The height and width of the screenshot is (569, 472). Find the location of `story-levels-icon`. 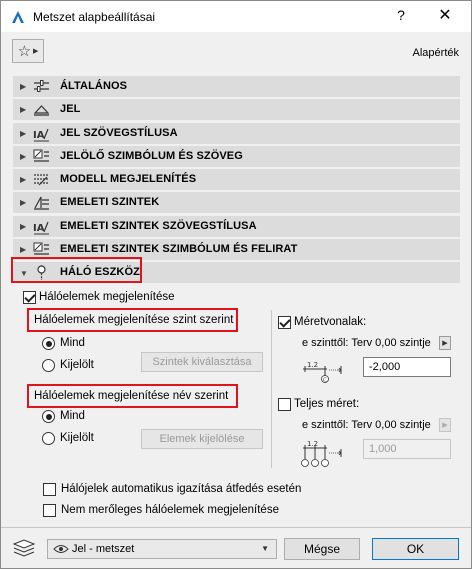

story-levels-icon is located at coordinates (41, 204).